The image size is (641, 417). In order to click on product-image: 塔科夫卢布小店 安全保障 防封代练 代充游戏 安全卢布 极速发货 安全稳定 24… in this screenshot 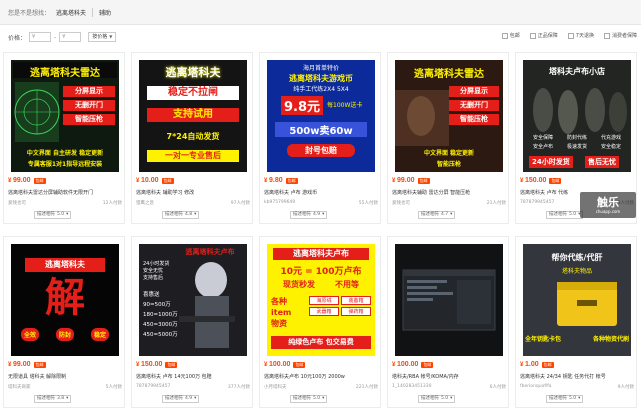, I will do `click(577, 116)`.